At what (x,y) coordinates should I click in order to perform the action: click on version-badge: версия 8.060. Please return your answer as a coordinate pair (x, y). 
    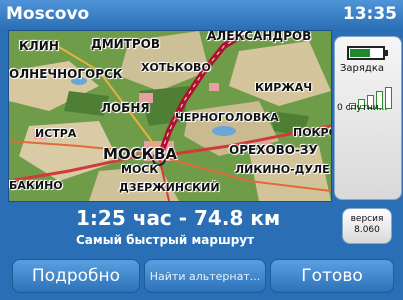
    Looking at the image, I should click on (367, 226).